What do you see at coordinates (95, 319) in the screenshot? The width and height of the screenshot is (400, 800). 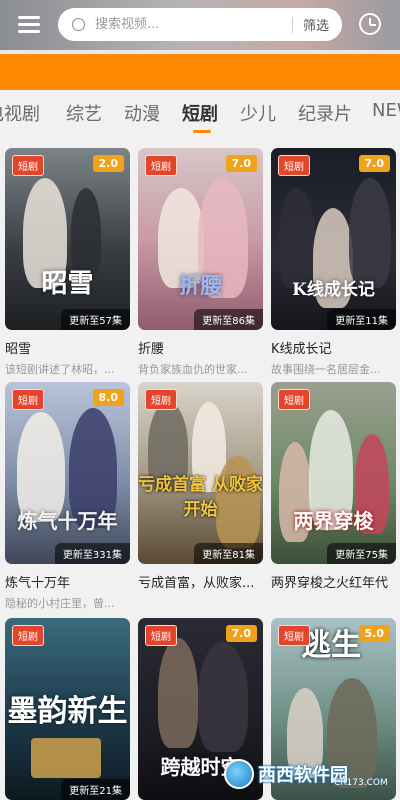 I see `episode-badge: 更新至57集` at bounding box center [95, 319].